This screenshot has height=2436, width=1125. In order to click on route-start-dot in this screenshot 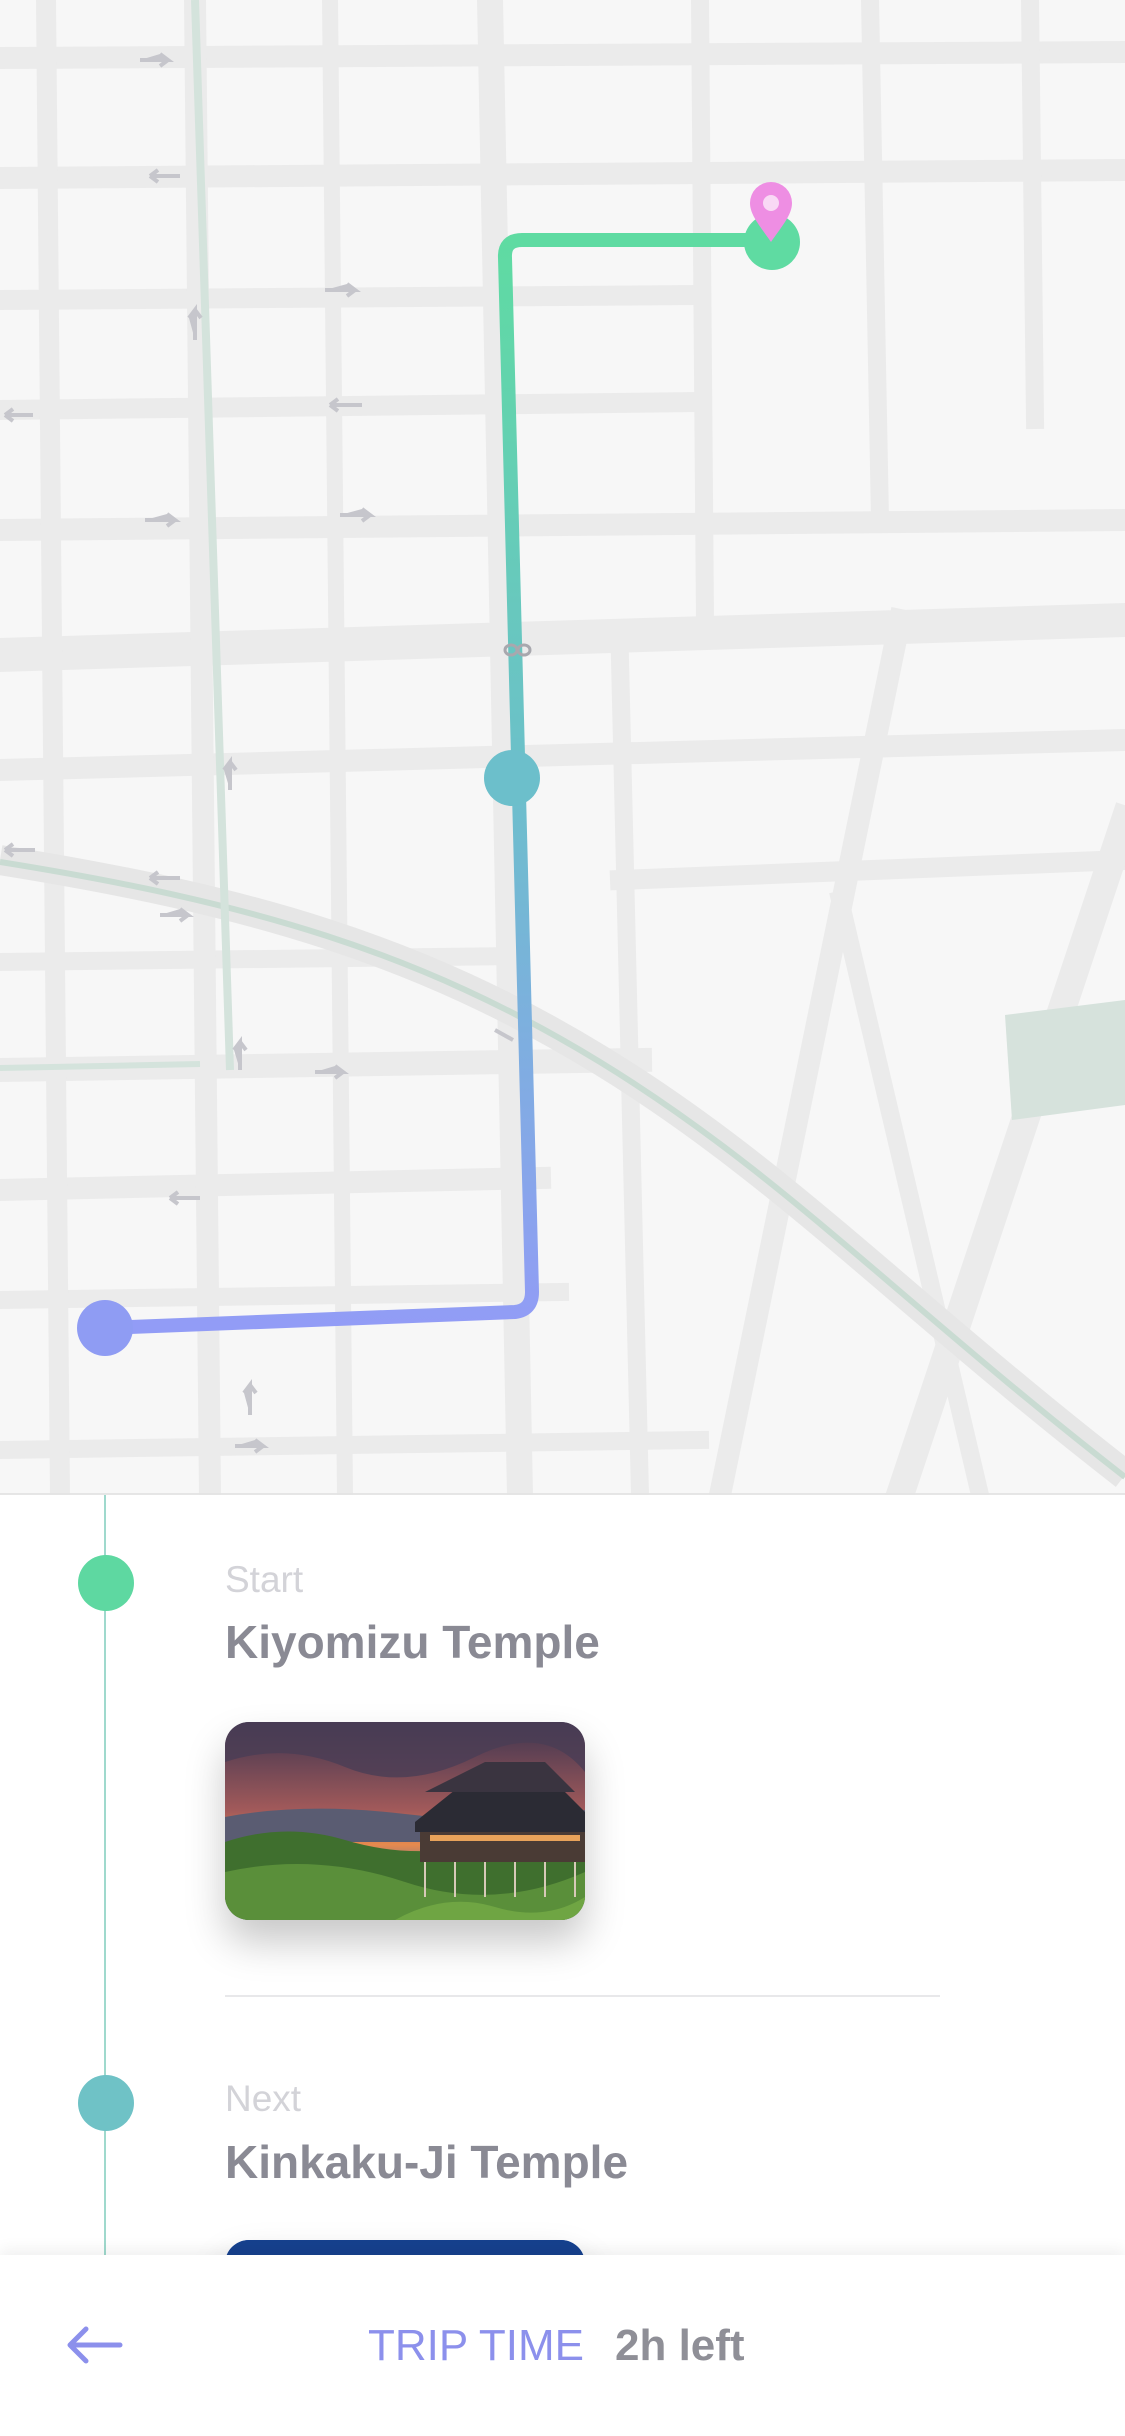, I will do `click(105, 1328)`.